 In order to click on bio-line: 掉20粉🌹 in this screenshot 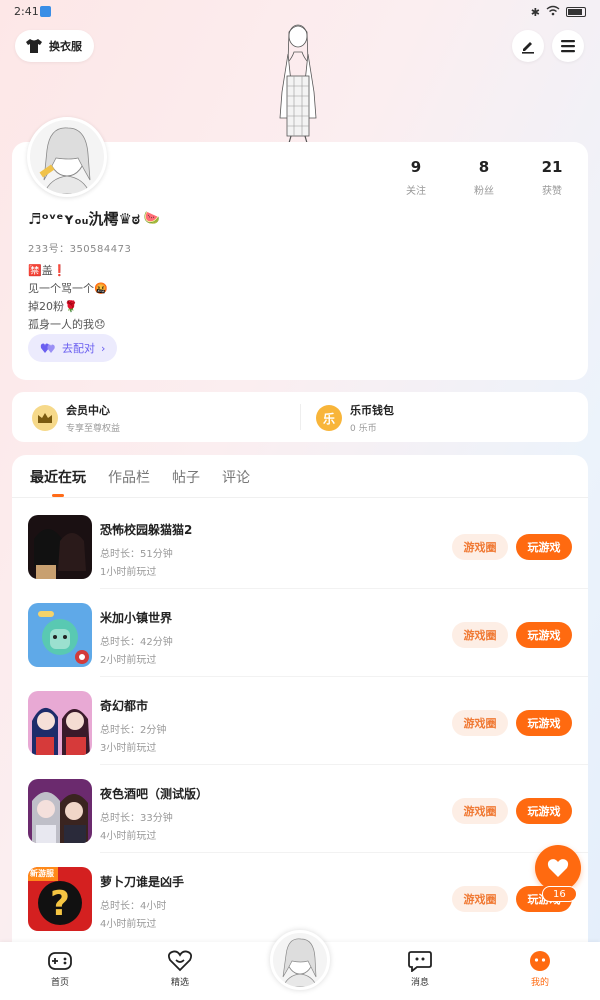, I will do `click(53, 306)`.